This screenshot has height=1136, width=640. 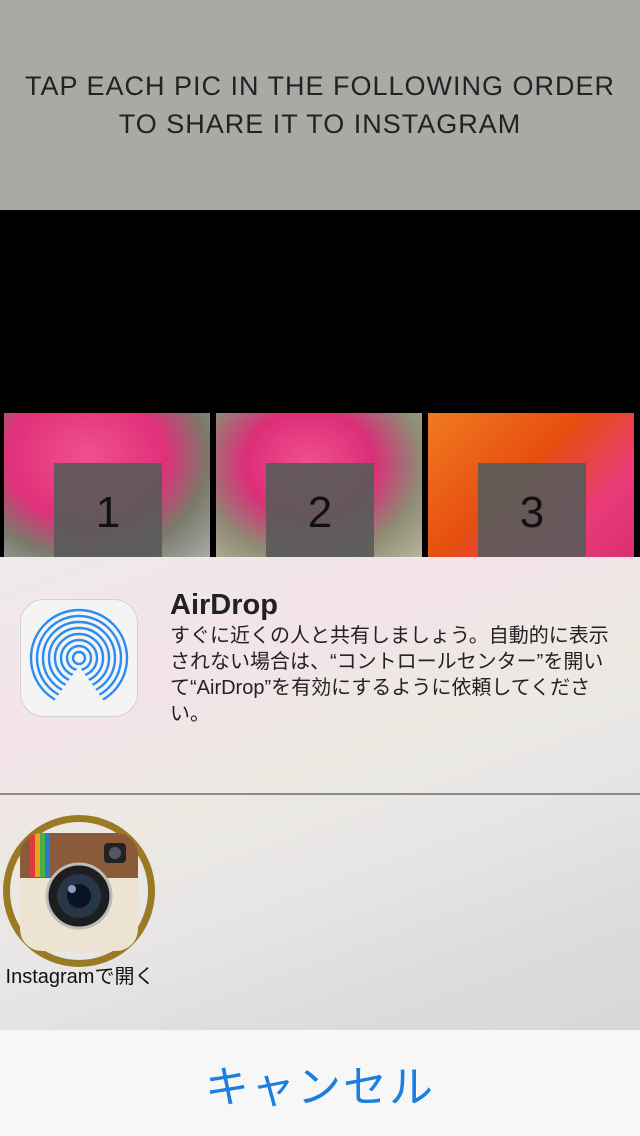 What do you see at coordinates (79, 892) in the screenshot?
I see `instagram-icon` at bounding box center [79, 892].